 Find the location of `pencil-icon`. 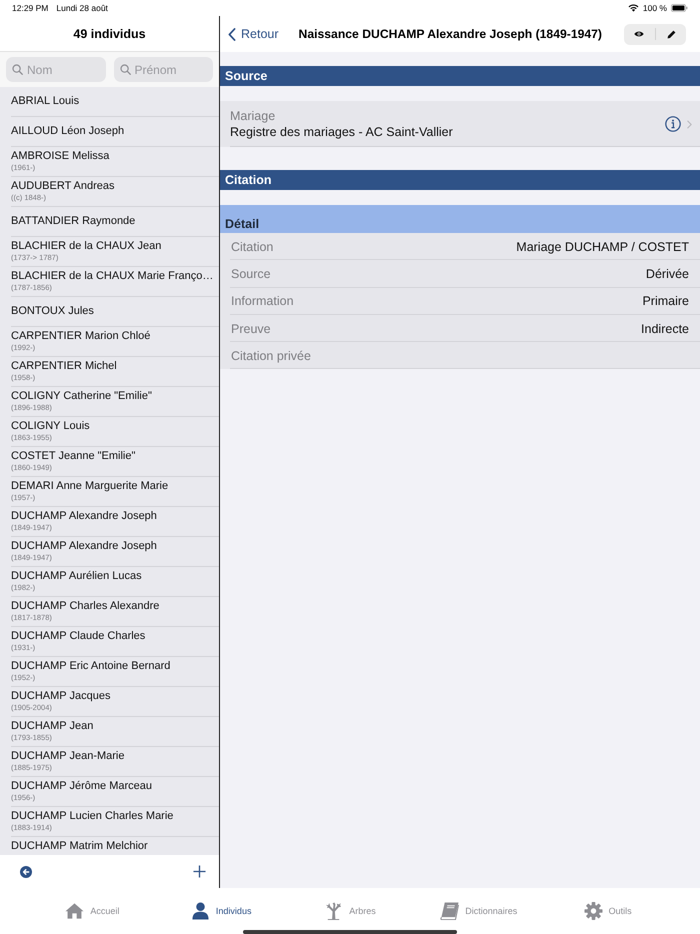

pencil-icon is located at coordinates (671, 34).